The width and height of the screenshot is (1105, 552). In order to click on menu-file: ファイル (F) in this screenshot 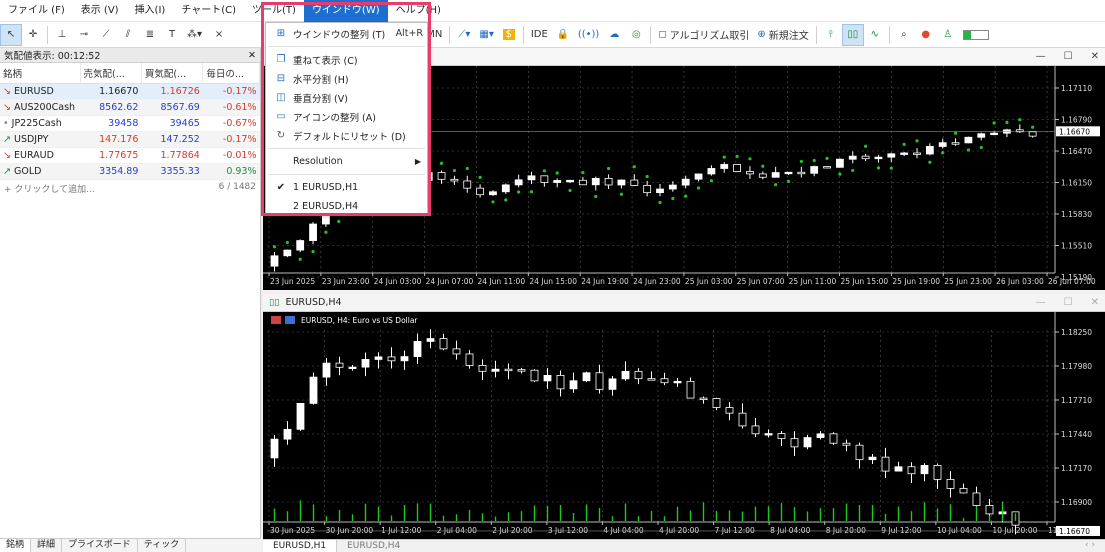, I will do `click(36, 11)`.